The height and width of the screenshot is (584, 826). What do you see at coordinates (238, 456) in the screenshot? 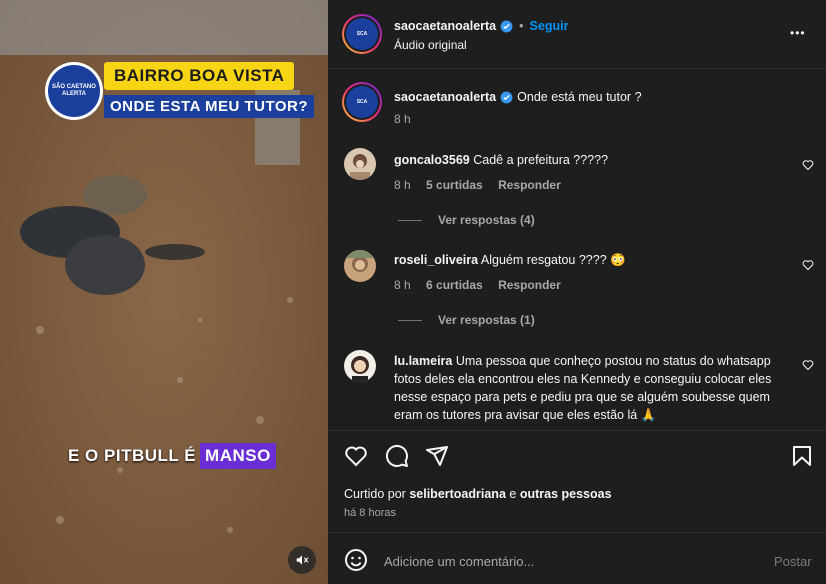
I see `caption-highlight: MANSO` at bounding box center [238, 456].